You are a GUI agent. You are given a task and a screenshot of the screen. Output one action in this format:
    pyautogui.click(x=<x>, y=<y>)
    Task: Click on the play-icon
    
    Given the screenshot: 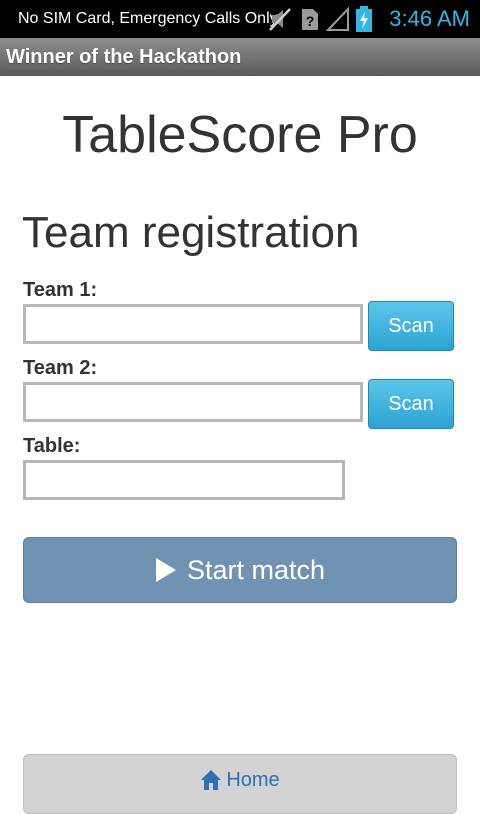 What is the action you would take?
    pyautogui.click(x=165, y=570)
    